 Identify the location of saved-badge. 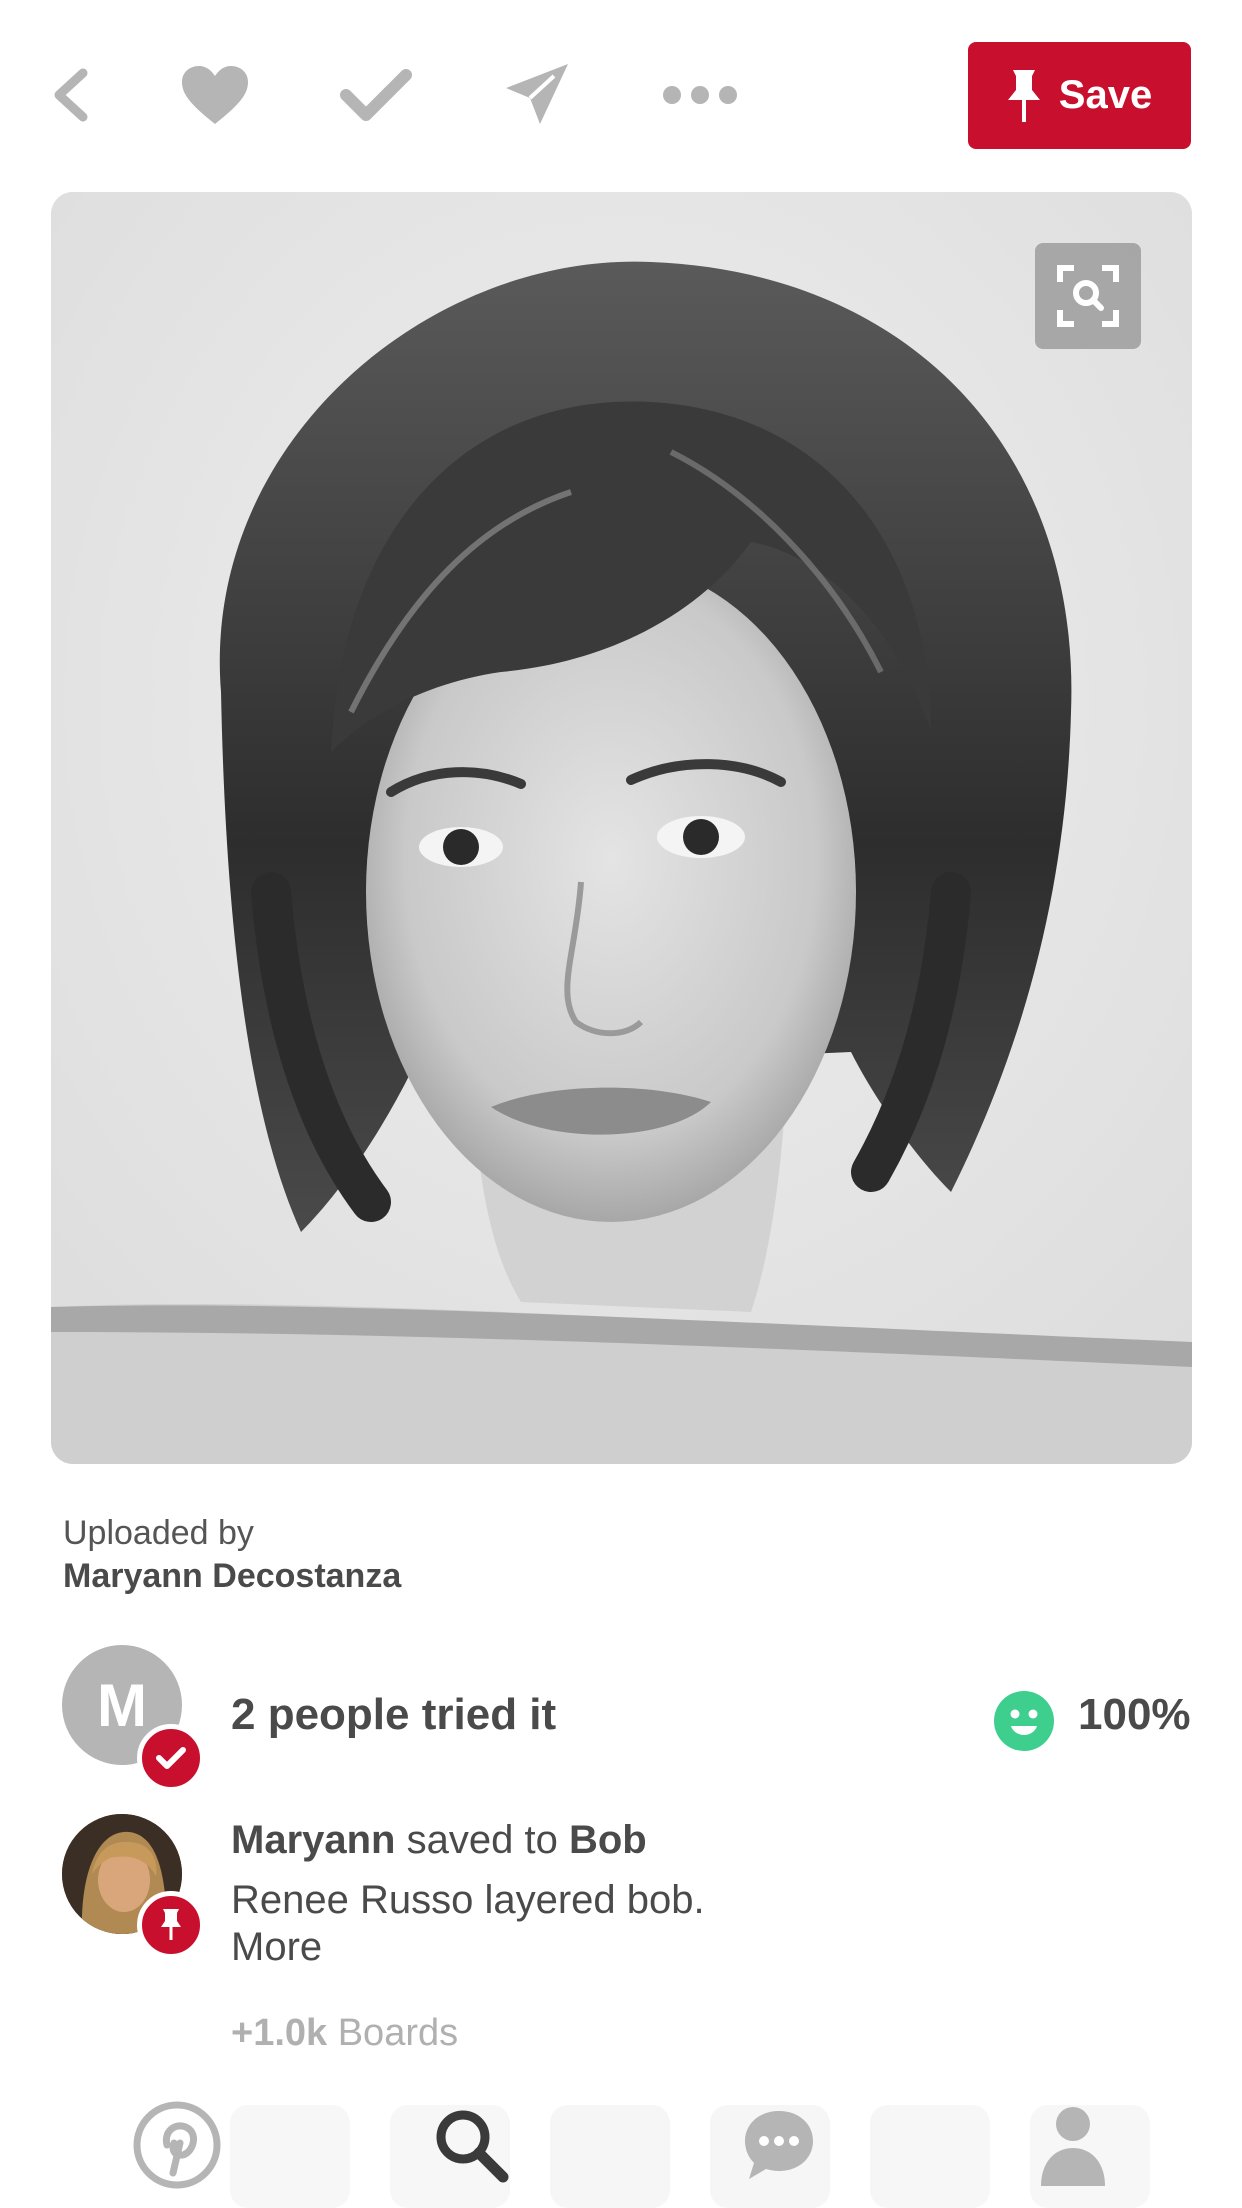
(171, 1925).